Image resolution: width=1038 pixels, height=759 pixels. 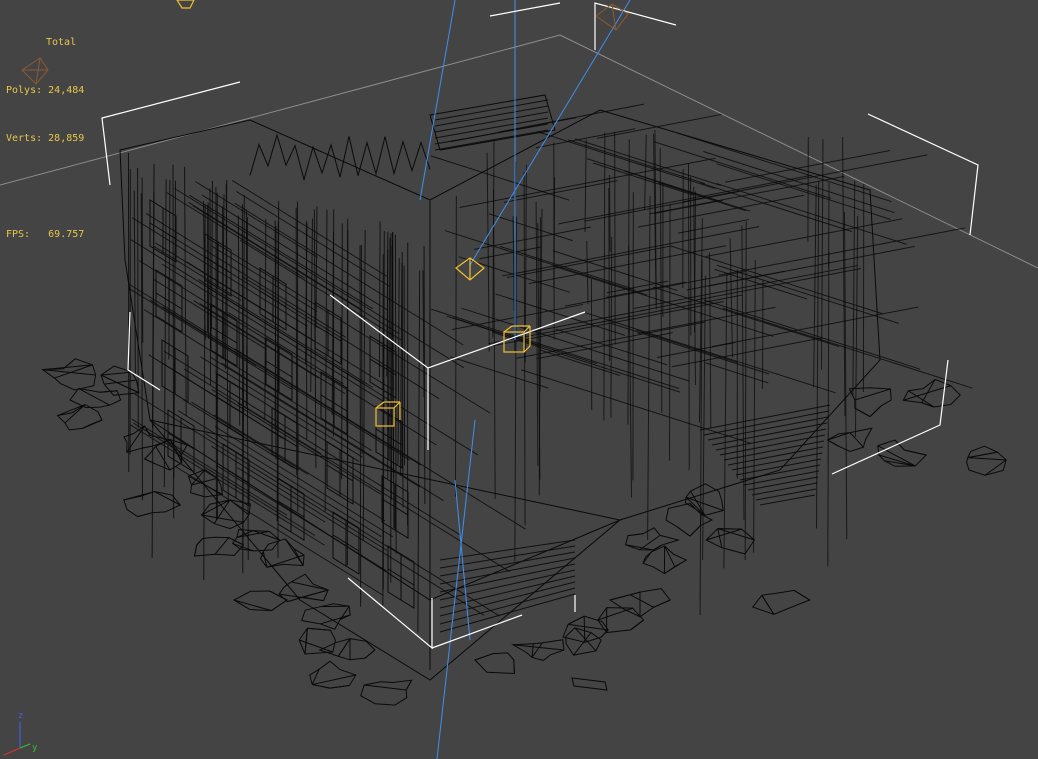 I want to click on polys-value: 24,484, so click(x=66, y=90).